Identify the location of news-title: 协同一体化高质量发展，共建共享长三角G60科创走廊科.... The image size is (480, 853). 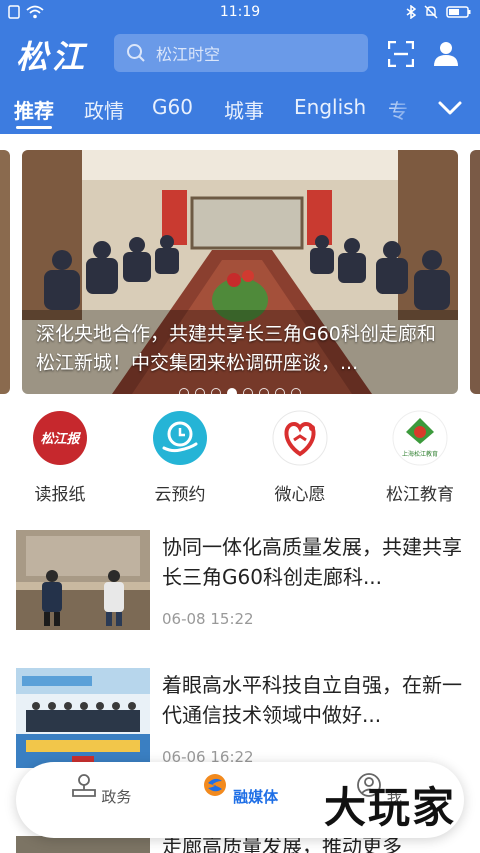
(312, 562).